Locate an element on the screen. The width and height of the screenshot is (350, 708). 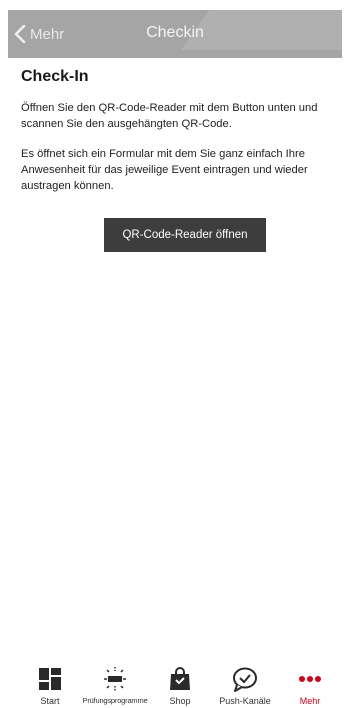
scan-icon is located at coordinates (115, 679).